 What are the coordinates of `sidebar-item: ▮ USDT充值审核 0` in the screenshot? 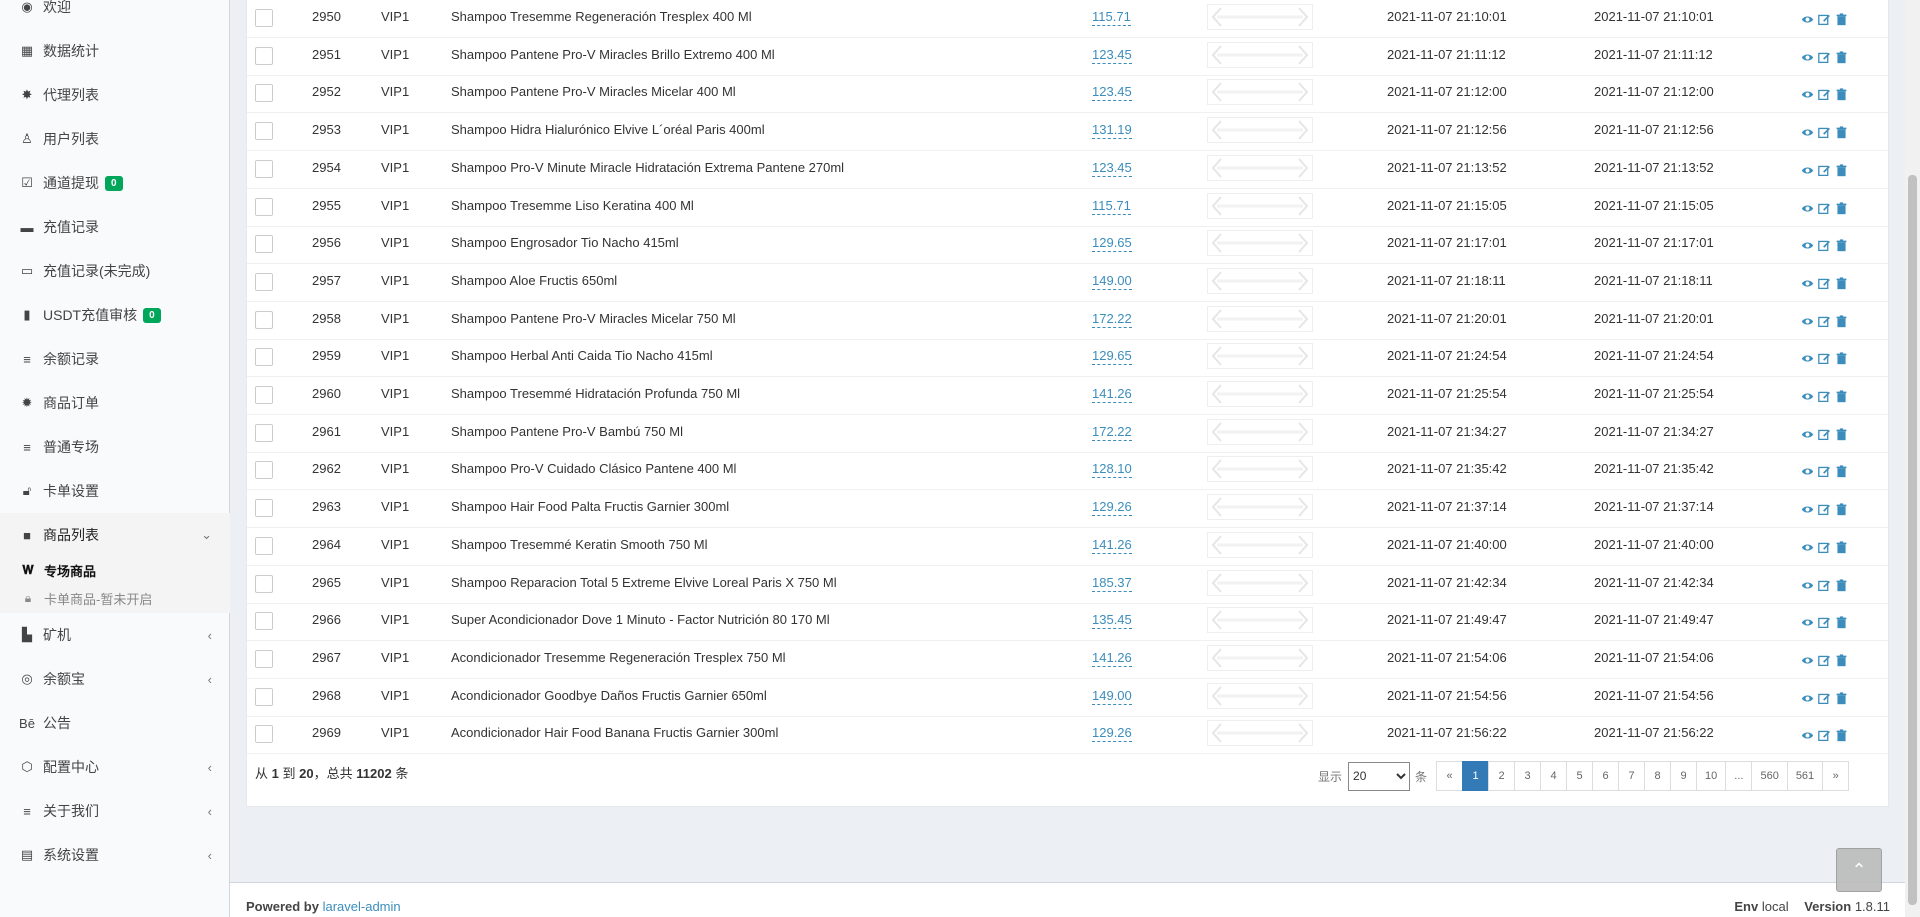 It's located at (115, 315).